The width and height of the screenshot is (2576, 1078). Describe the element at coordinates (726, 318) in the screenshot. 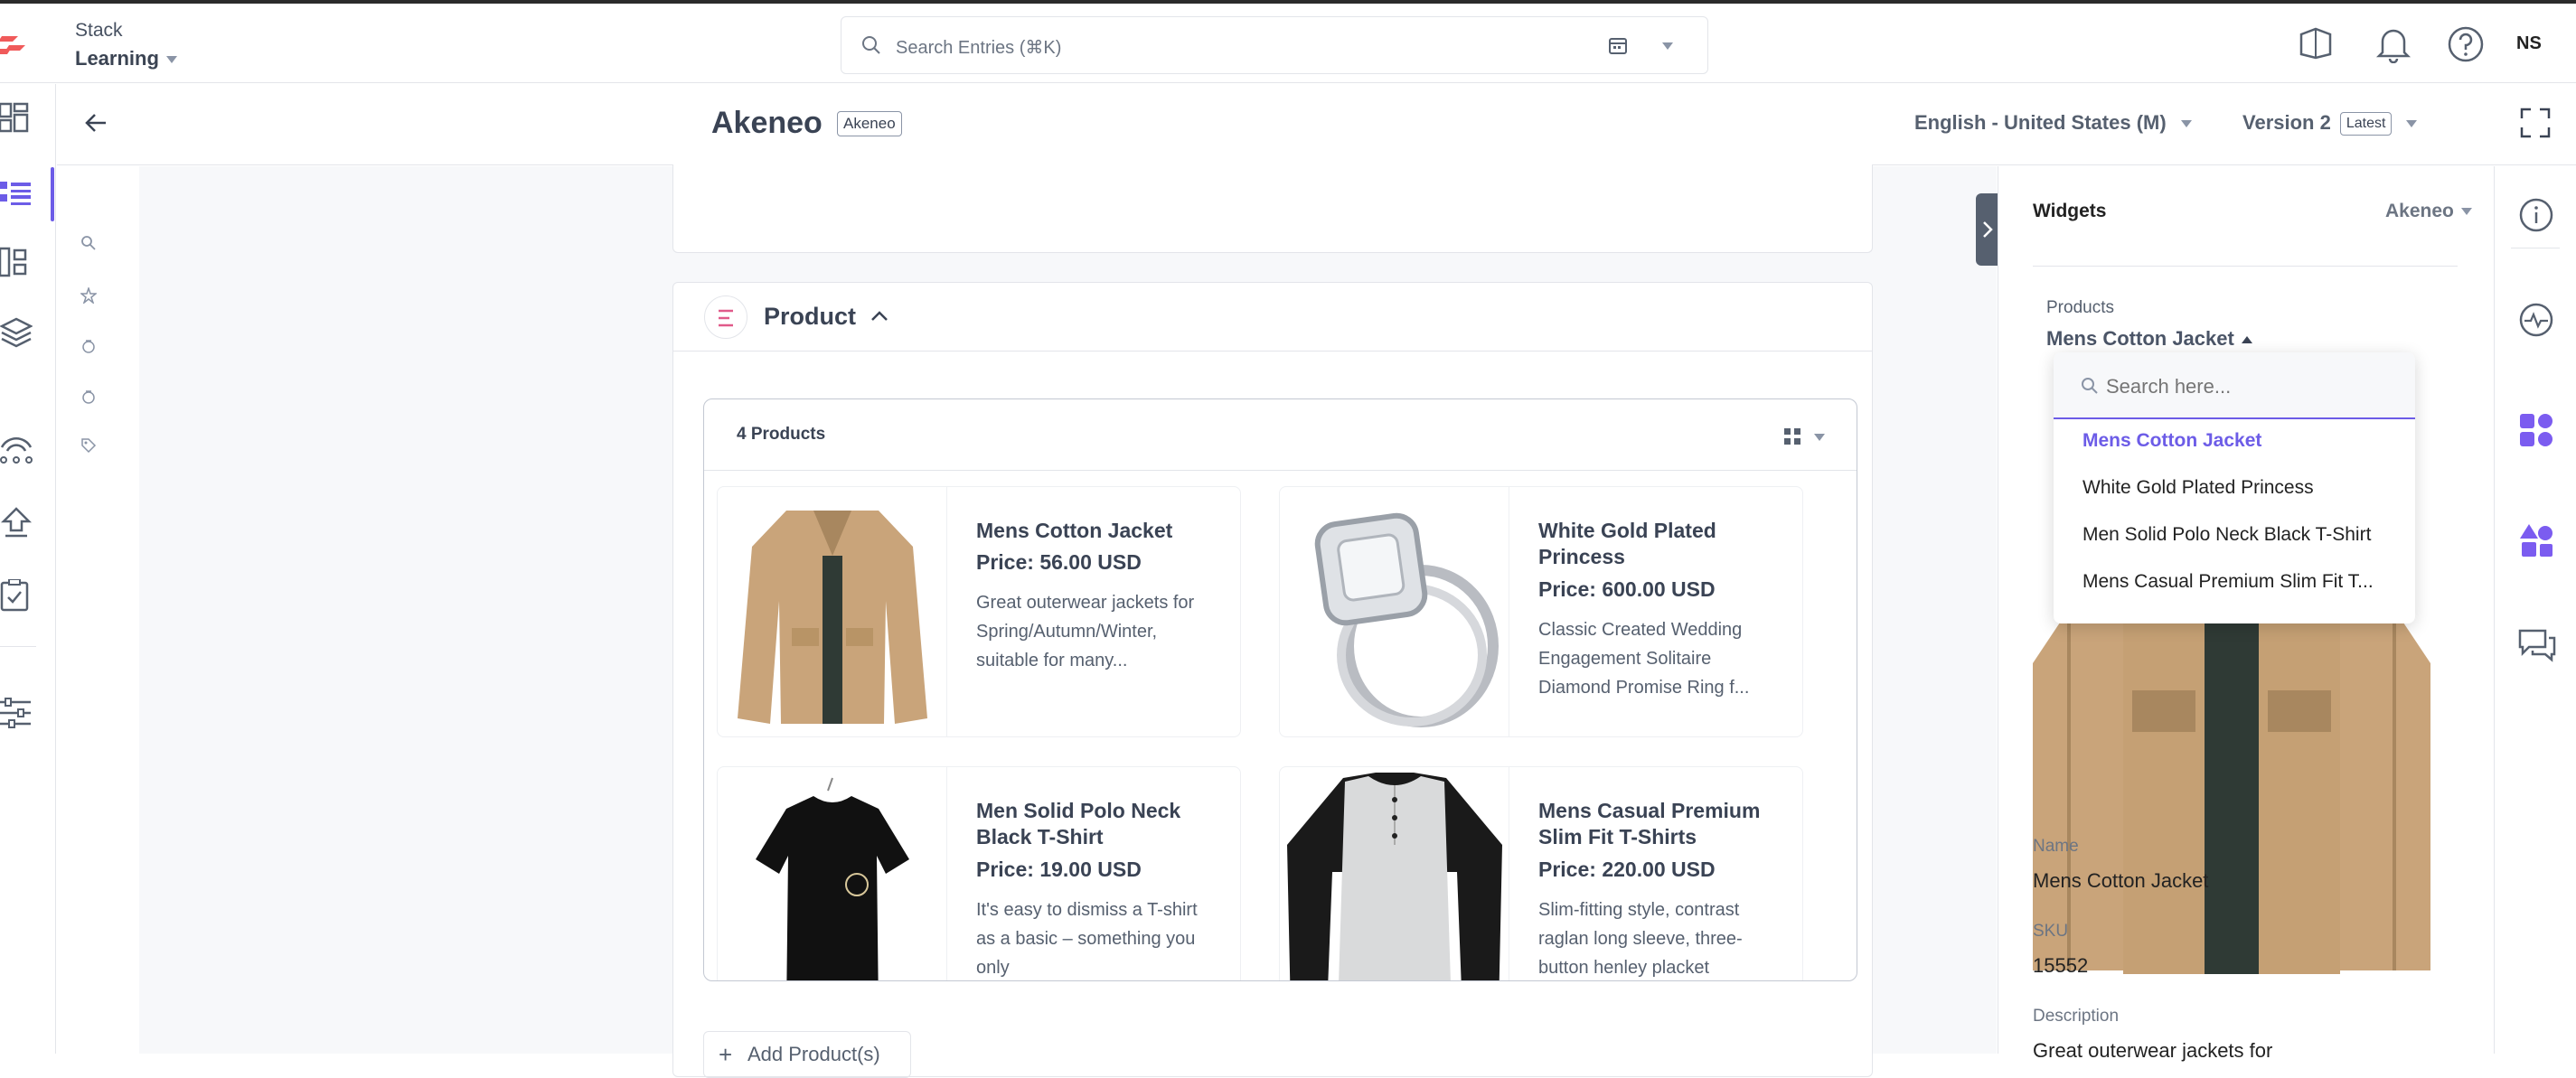

I see `list-icon` at that location.